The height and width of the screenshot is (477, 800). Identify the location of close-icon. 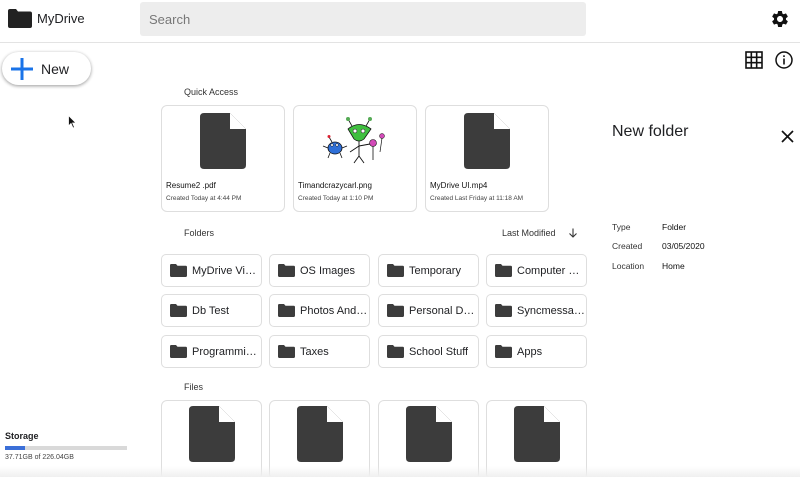
(787, 136).